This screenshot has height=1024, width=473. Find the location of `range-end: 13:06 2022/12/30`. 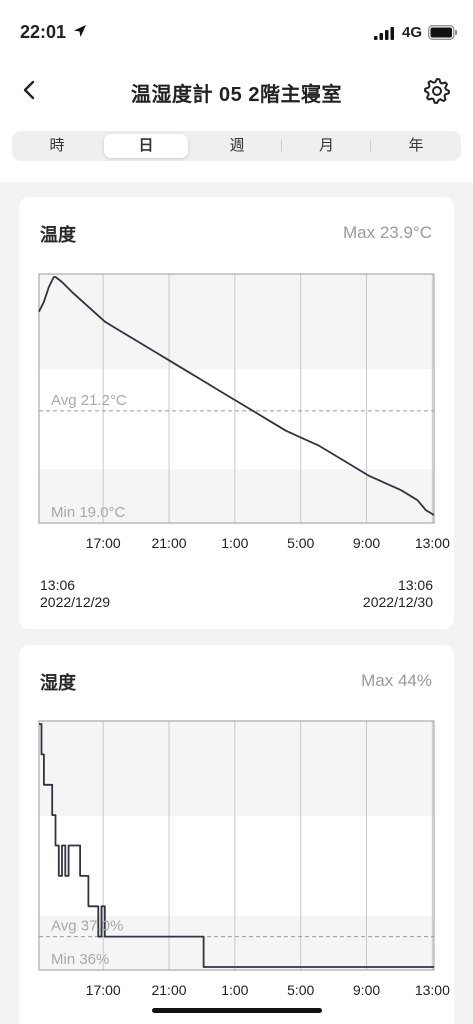

range-end: 13:06 2022/12/30 is located at coordinates (398, 594).